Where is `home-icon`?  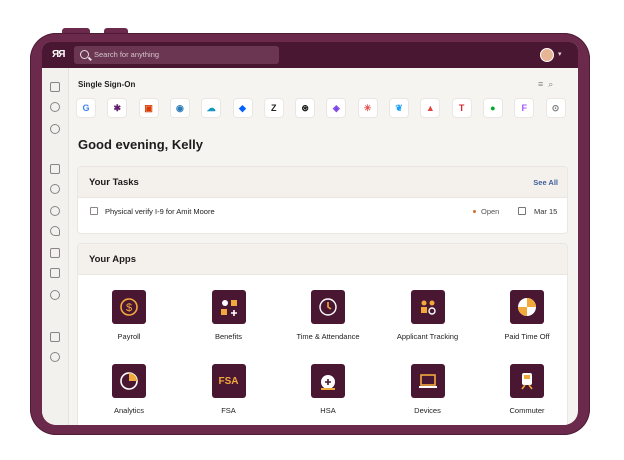 home-icon is located at coordinates (55, 87).